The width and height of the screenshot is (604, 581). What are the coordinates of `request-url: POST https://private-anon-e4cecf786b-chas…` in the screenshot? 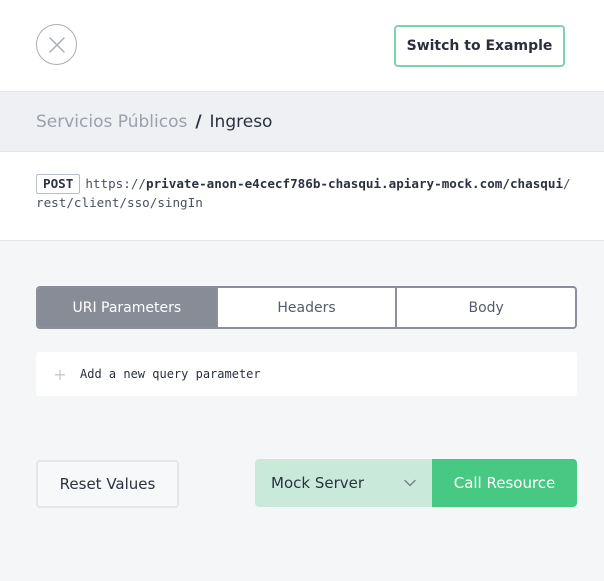 It's located at (306, 193).